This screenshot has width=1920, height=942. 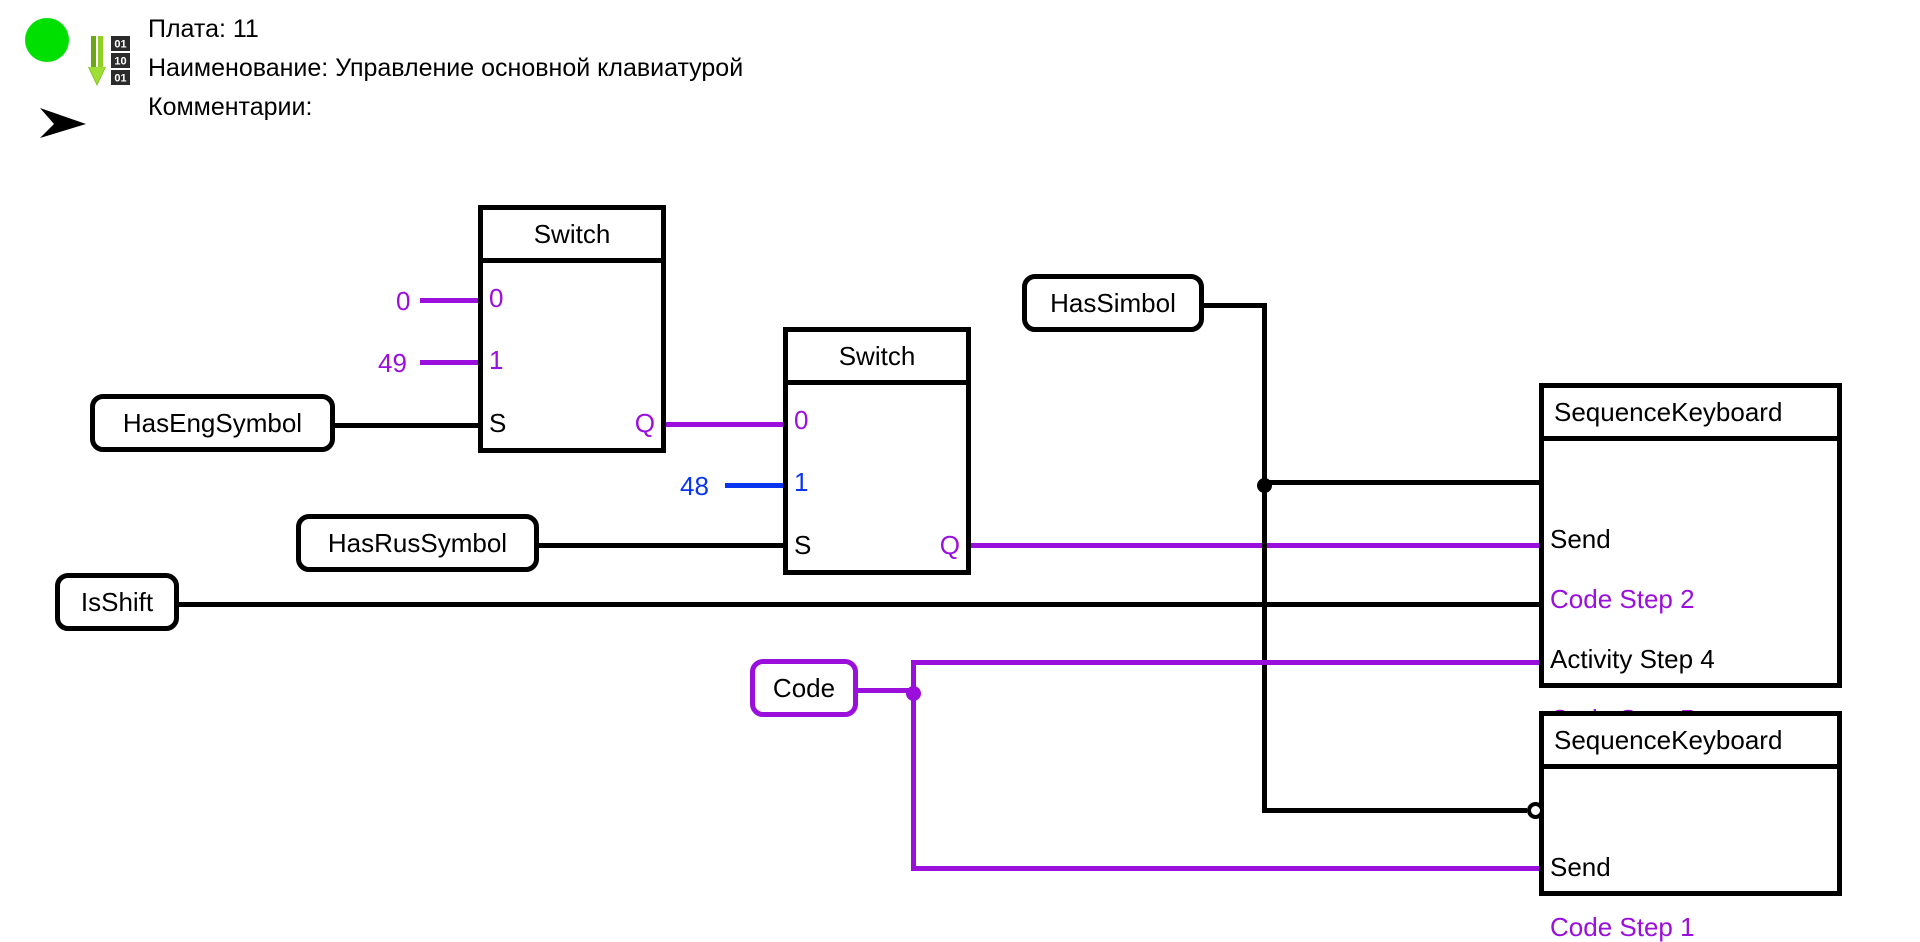 I want to click on board-label: Плата: 11, so click(x=203, y=29).